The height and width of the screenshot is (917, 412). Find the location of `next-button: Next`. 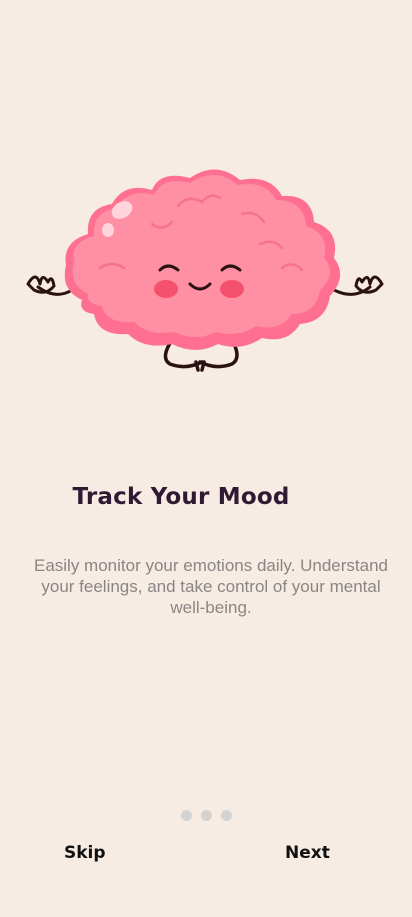

next-button: Next is located at coordinates (307, 853).